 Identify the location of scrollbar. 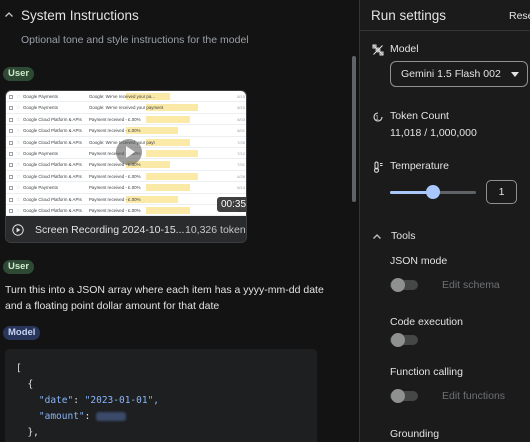
(354, 129).